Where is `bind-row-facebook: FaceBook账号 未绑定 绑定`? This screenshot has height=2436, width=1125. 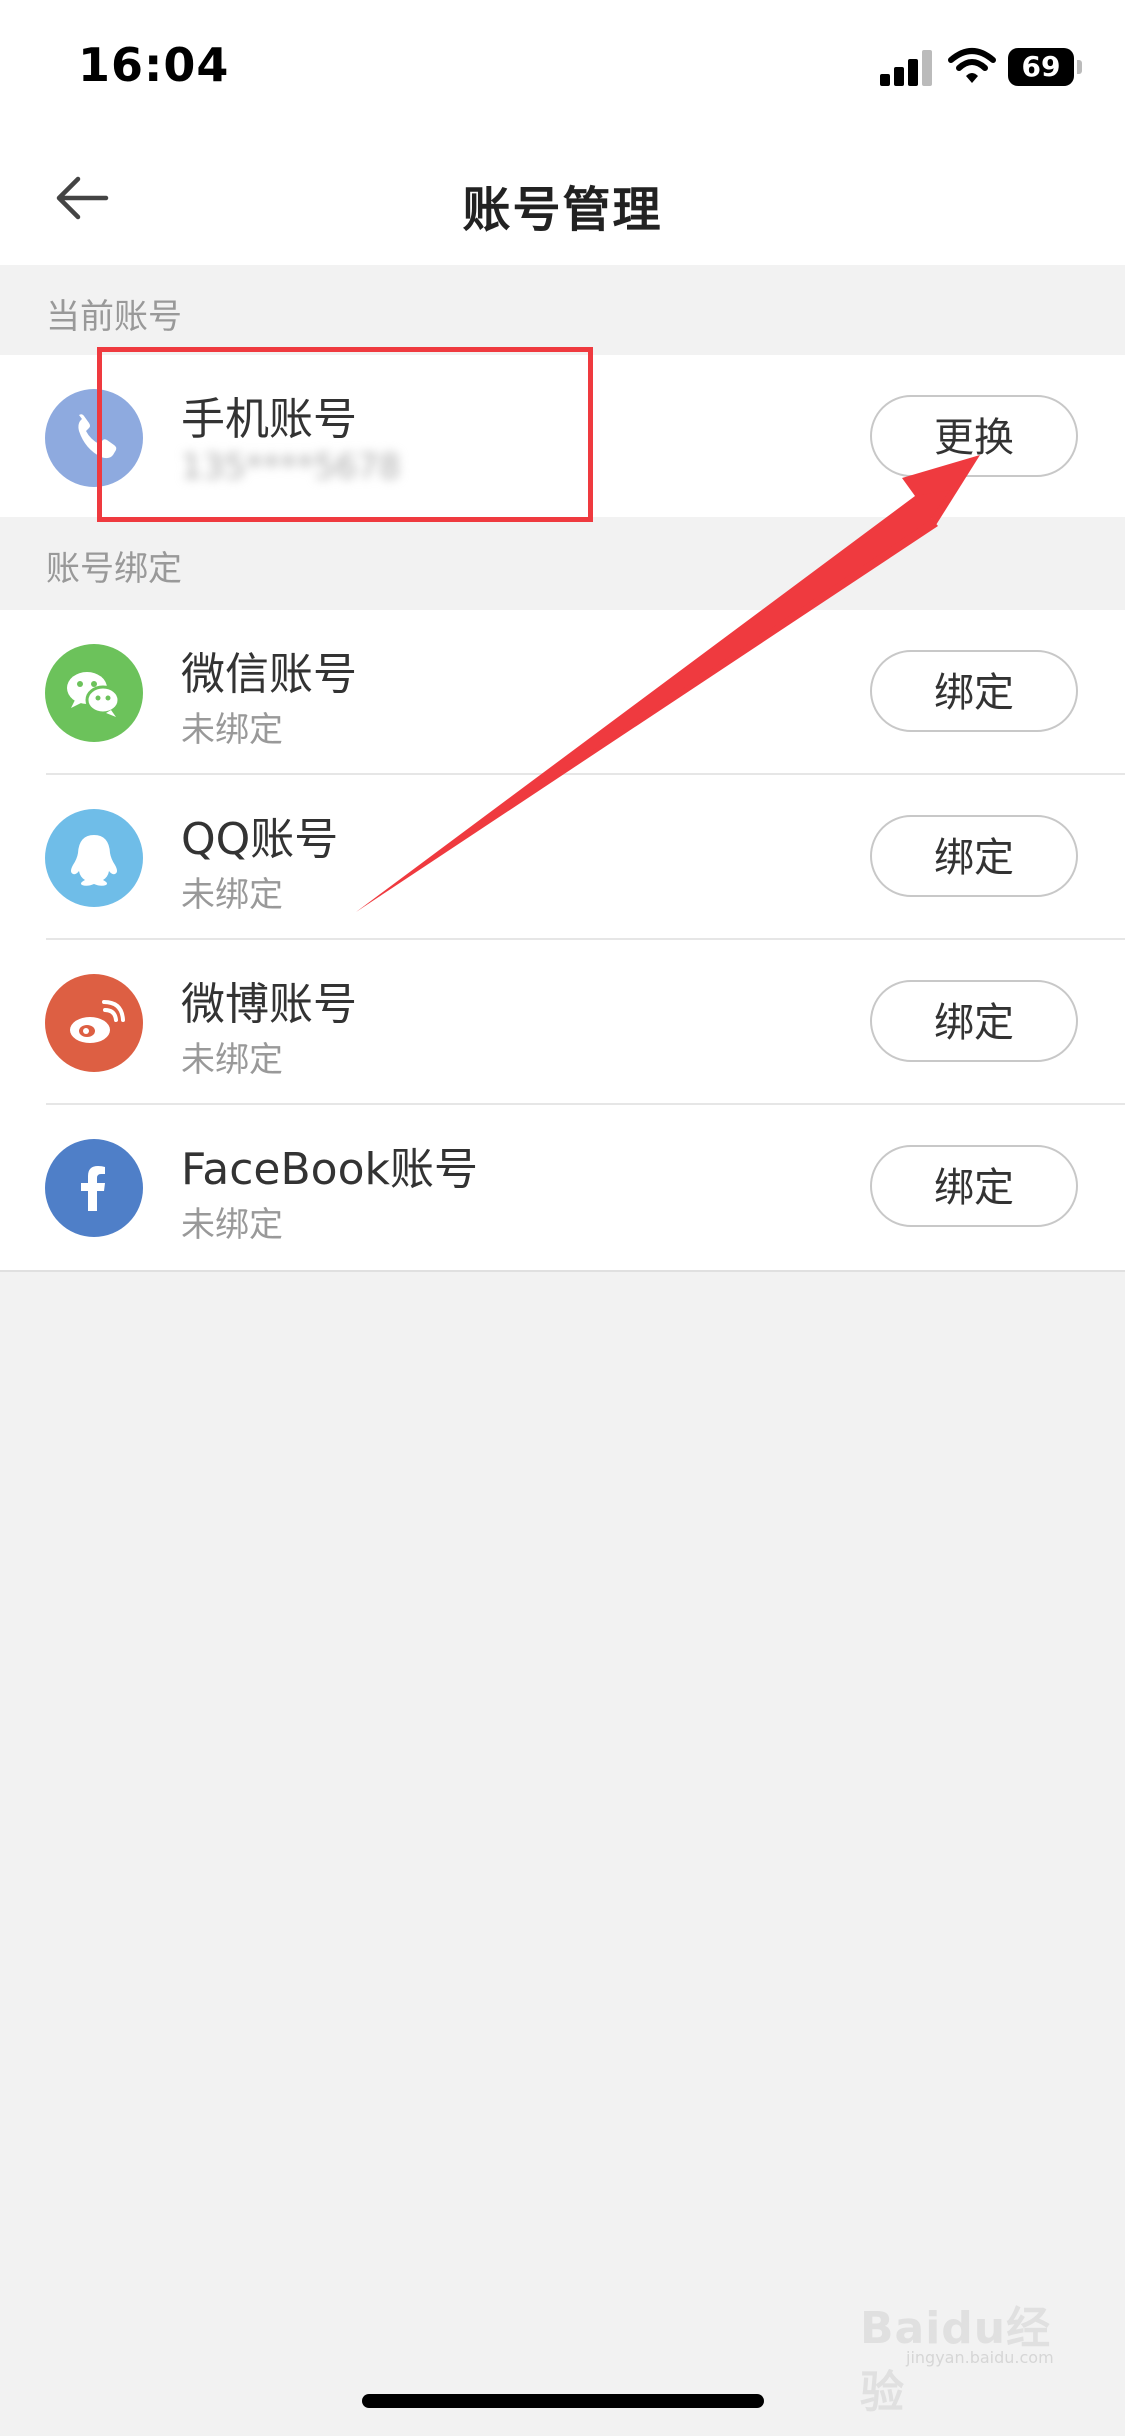 bind-row-facebook: FaceBook账号 未绑定 绑定 is located at coordinates (562, 1188).